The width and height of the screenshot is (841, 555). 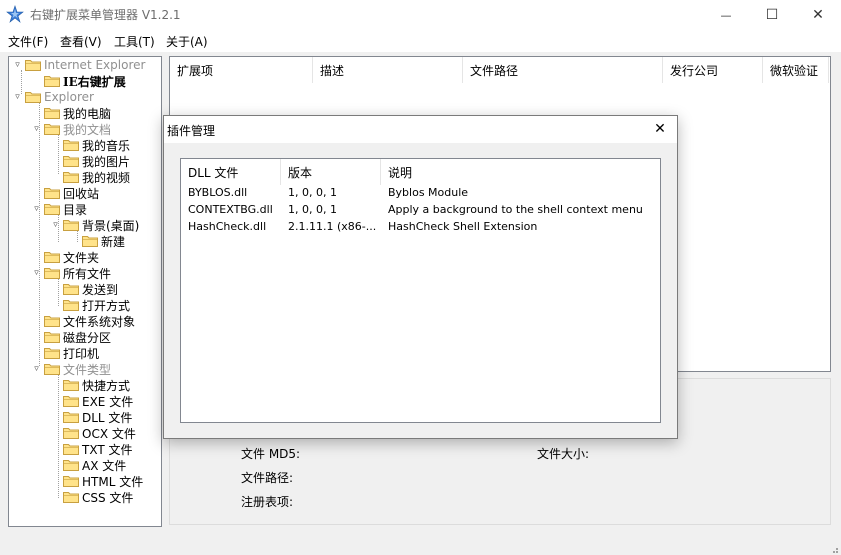 I want to click on dll-file-cell: BYBLOS.dll, so click(x=218, y=192).